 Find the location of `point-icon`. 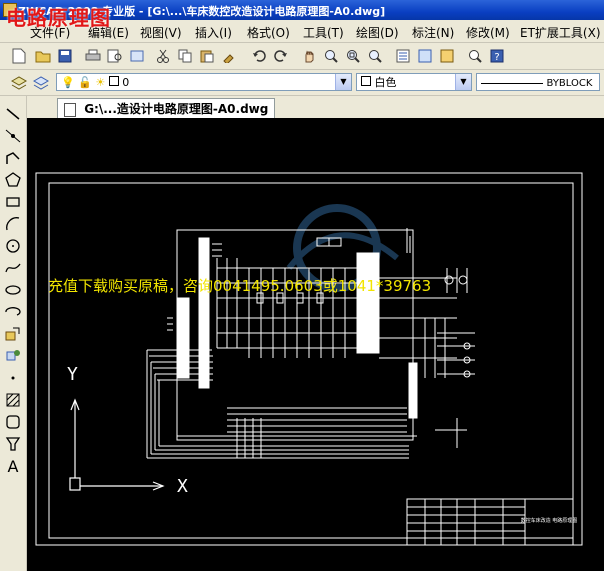

point-icon is located at coordinates (13, 378).